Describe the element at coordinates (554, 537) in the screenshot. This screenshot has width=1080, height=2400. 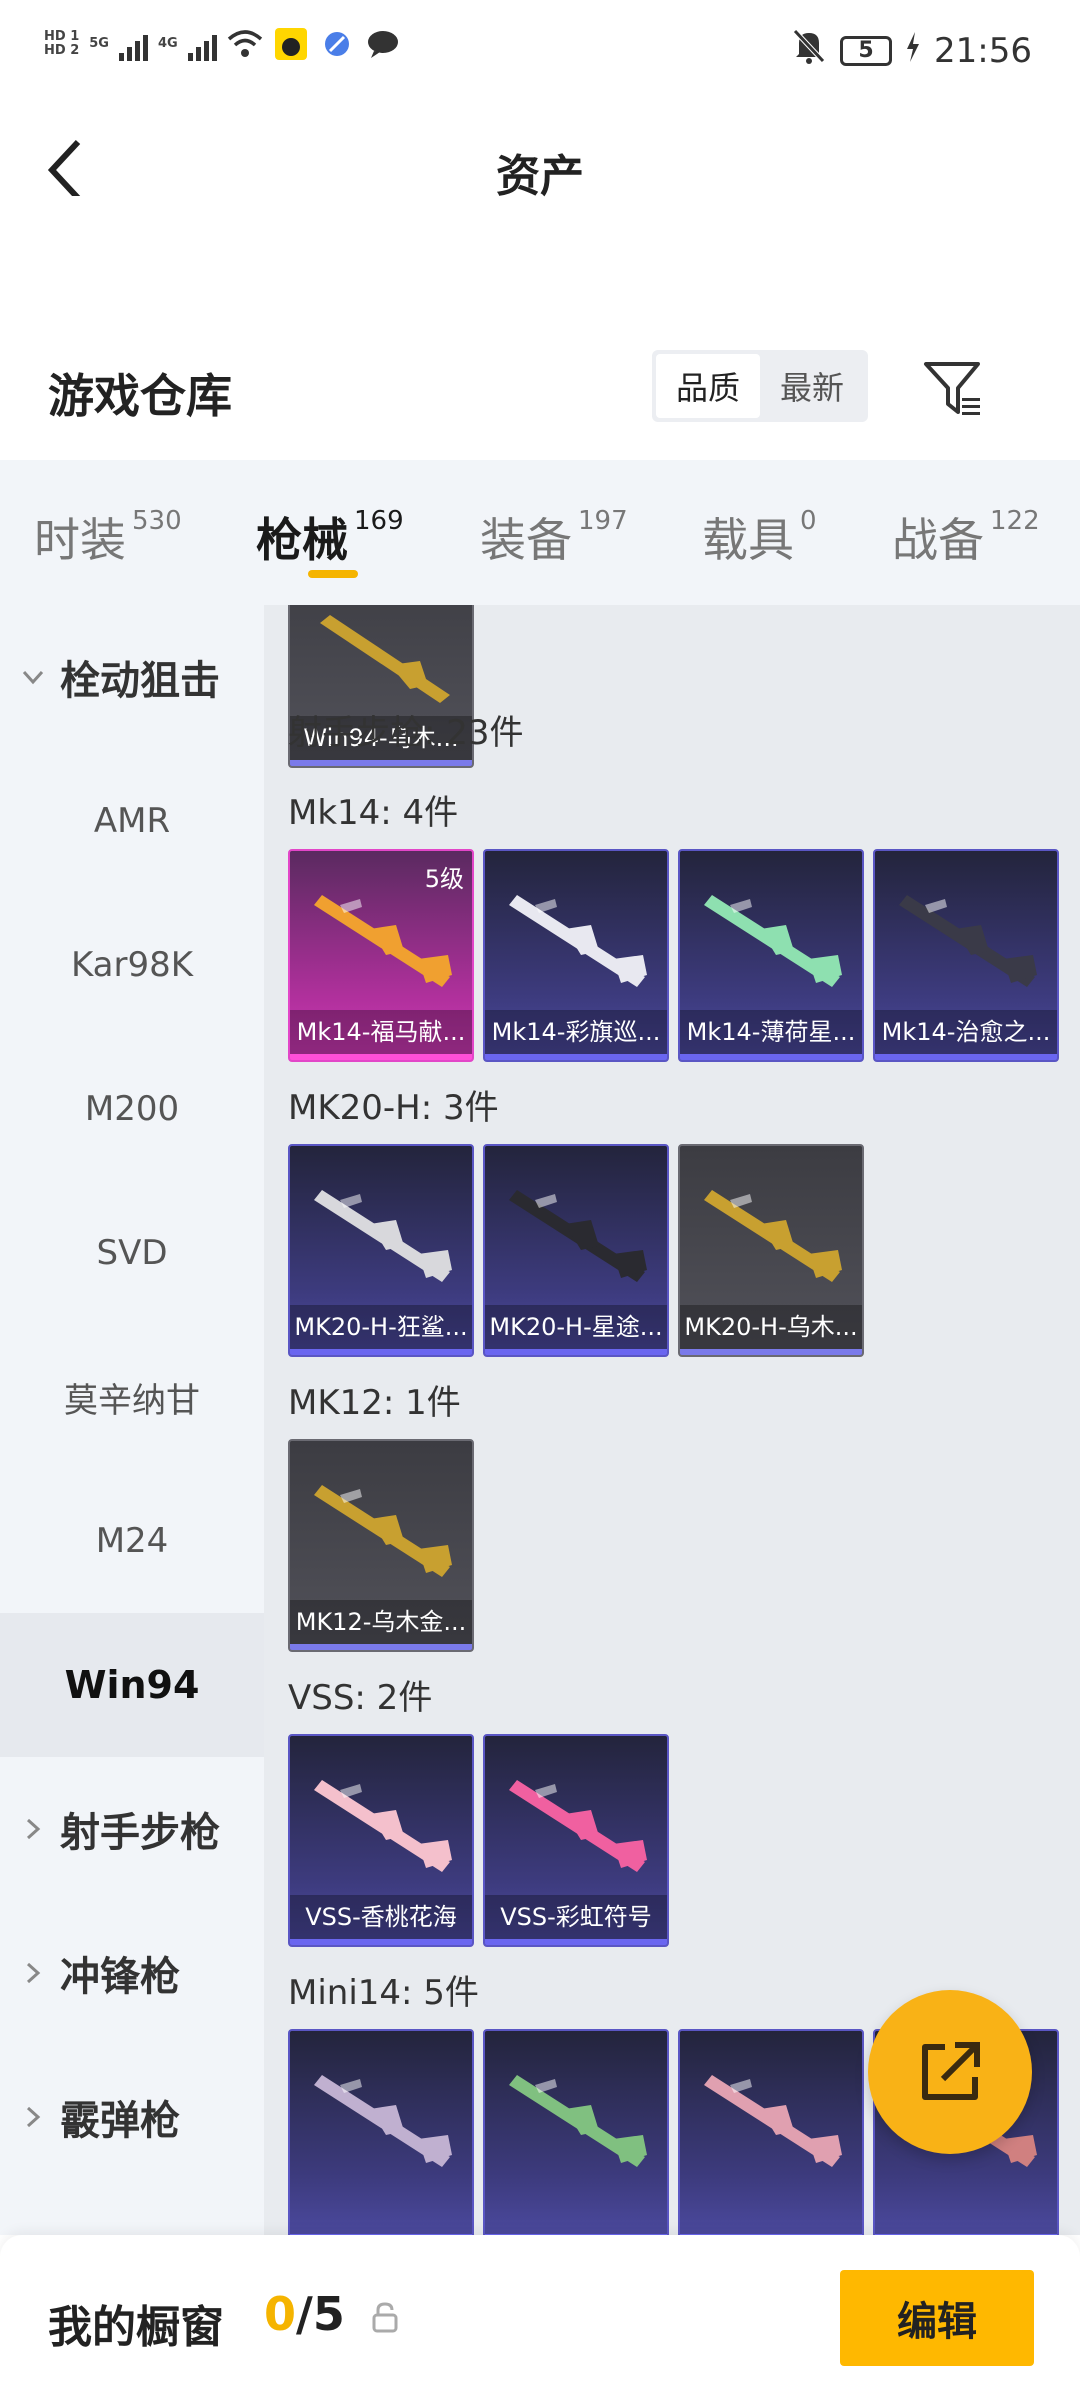
I see `tab-equipment: 装备 197` at that location.